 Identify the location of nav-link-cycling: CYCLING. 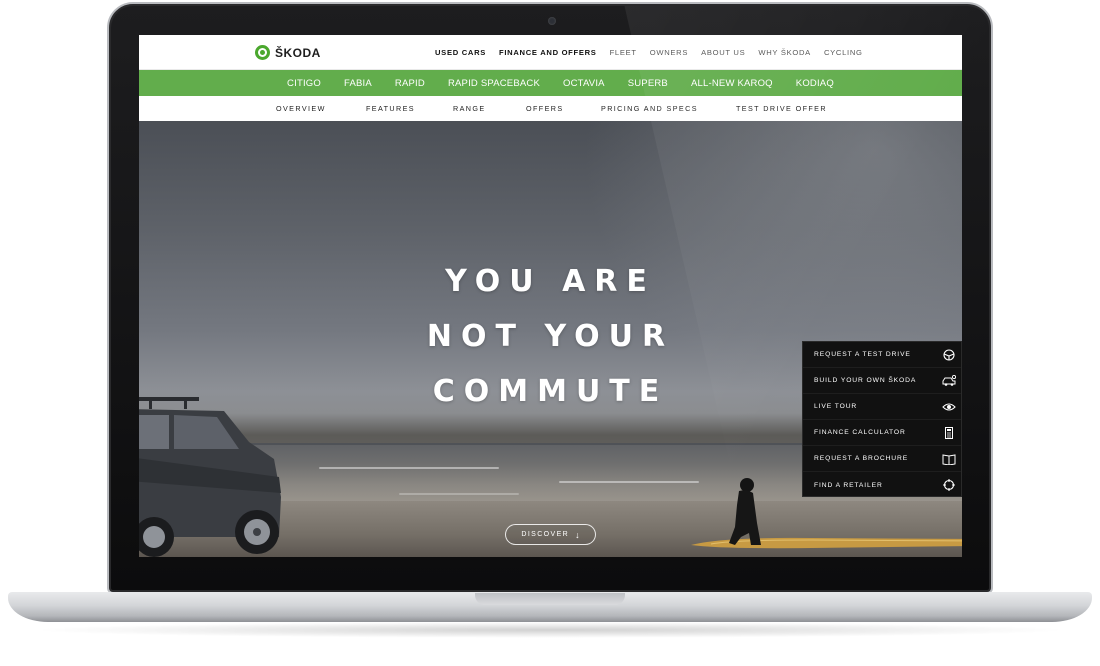
(843, 52).